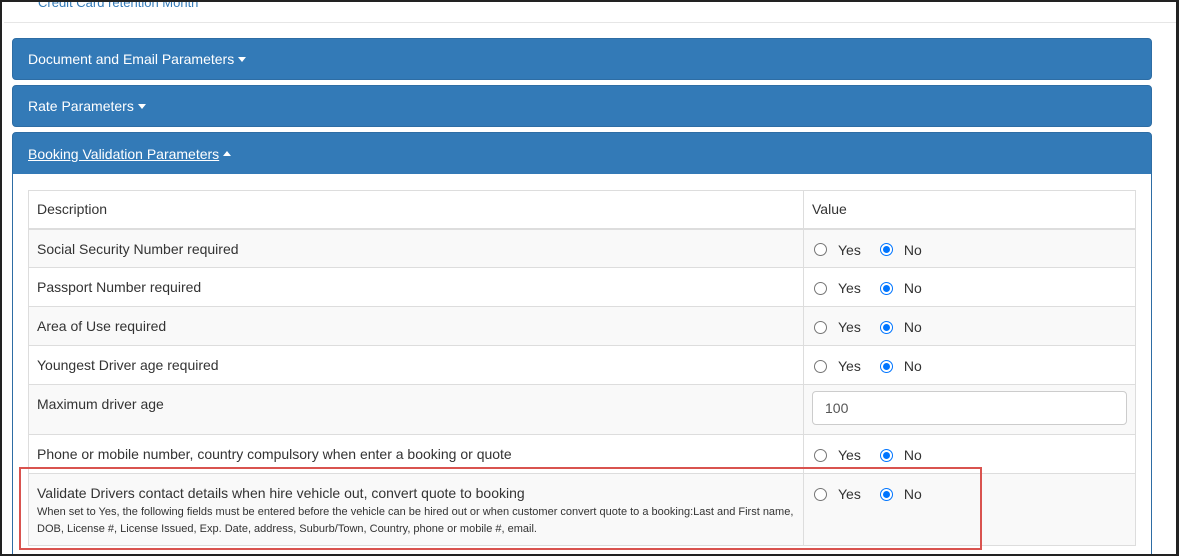  Describe the element at coordinates (416, 287) in the screenshot. I see `row-description: Passport Number required` at that location.